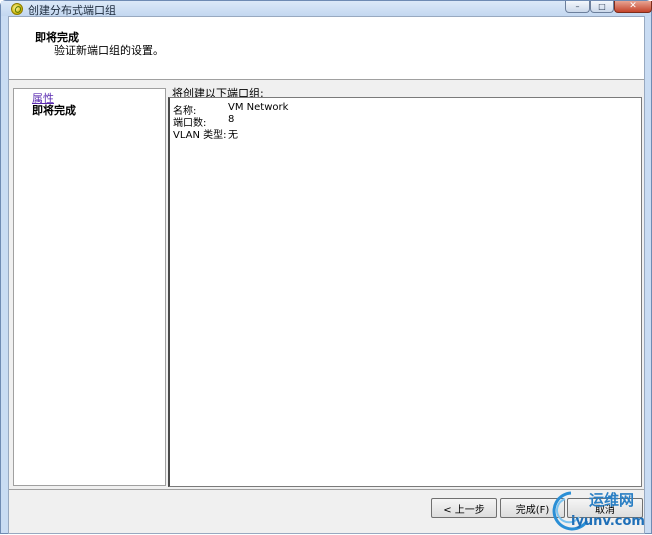 This screenshot has width=652, height=535. Describe the element at coordinates (611, 500) in the screenshot. I see `watermark-text: 运维网` at that location.